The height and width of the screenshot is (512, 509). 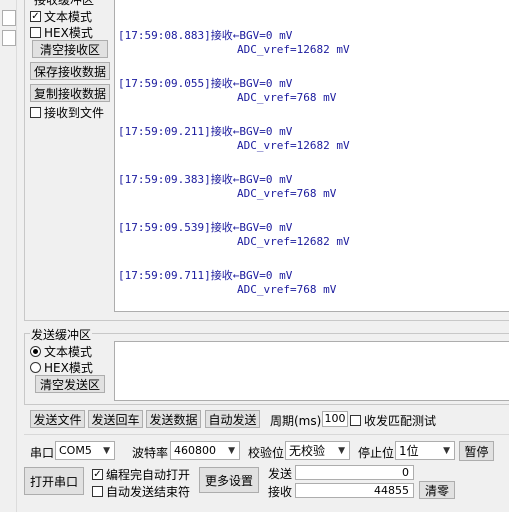 I want to click on send-hex-mode-label: HEX模式, so click(x=68, y=368).